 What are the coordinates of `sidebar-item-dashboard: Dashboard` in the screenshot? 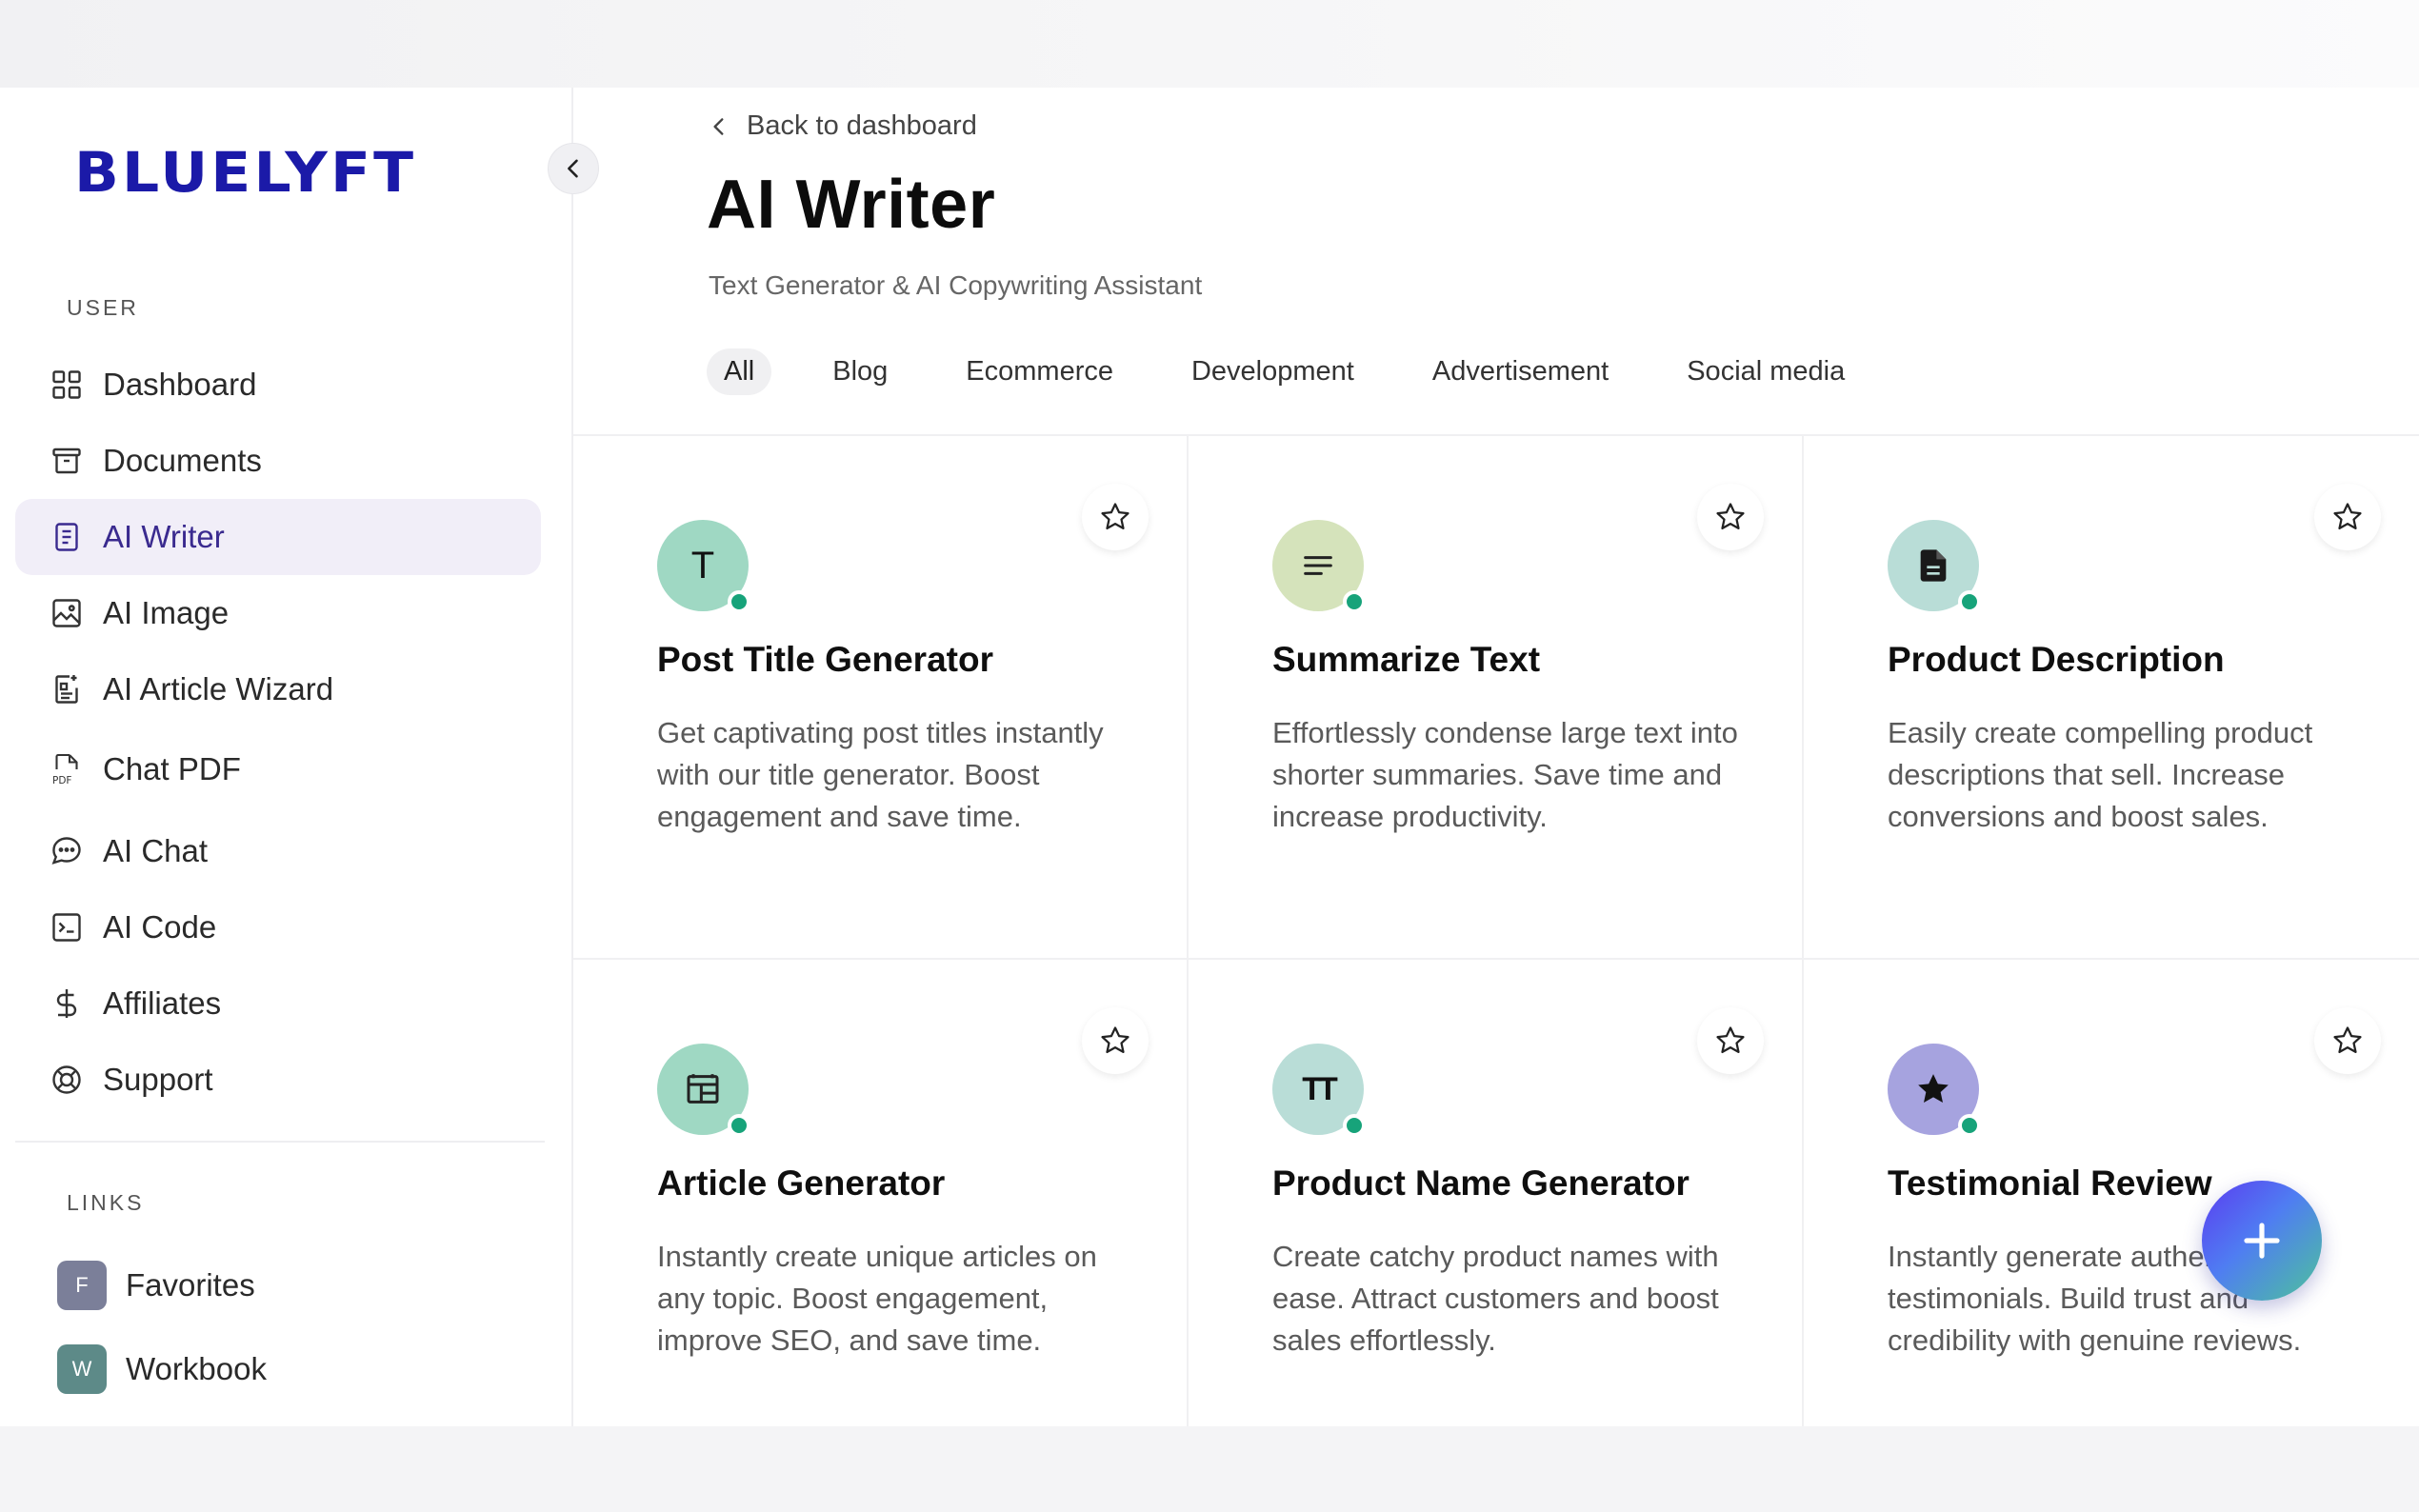 It's located at (278, 385).